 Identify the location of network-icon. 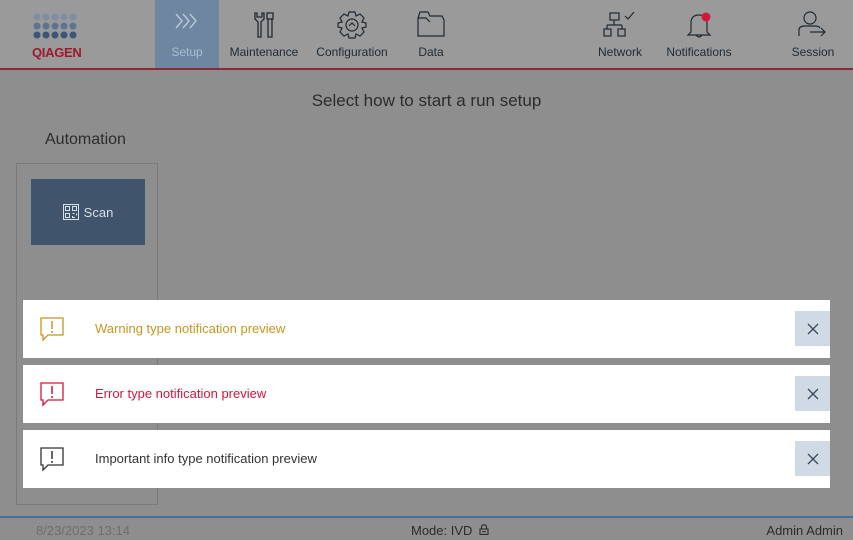
(619, 24).